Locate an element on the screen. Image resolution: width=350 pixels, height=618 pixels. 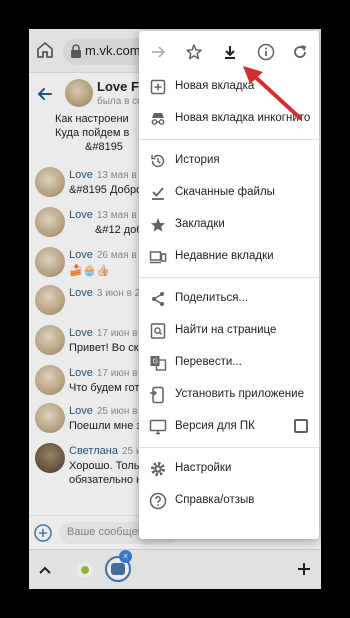
help-icon is located at coordinates (158, 501).